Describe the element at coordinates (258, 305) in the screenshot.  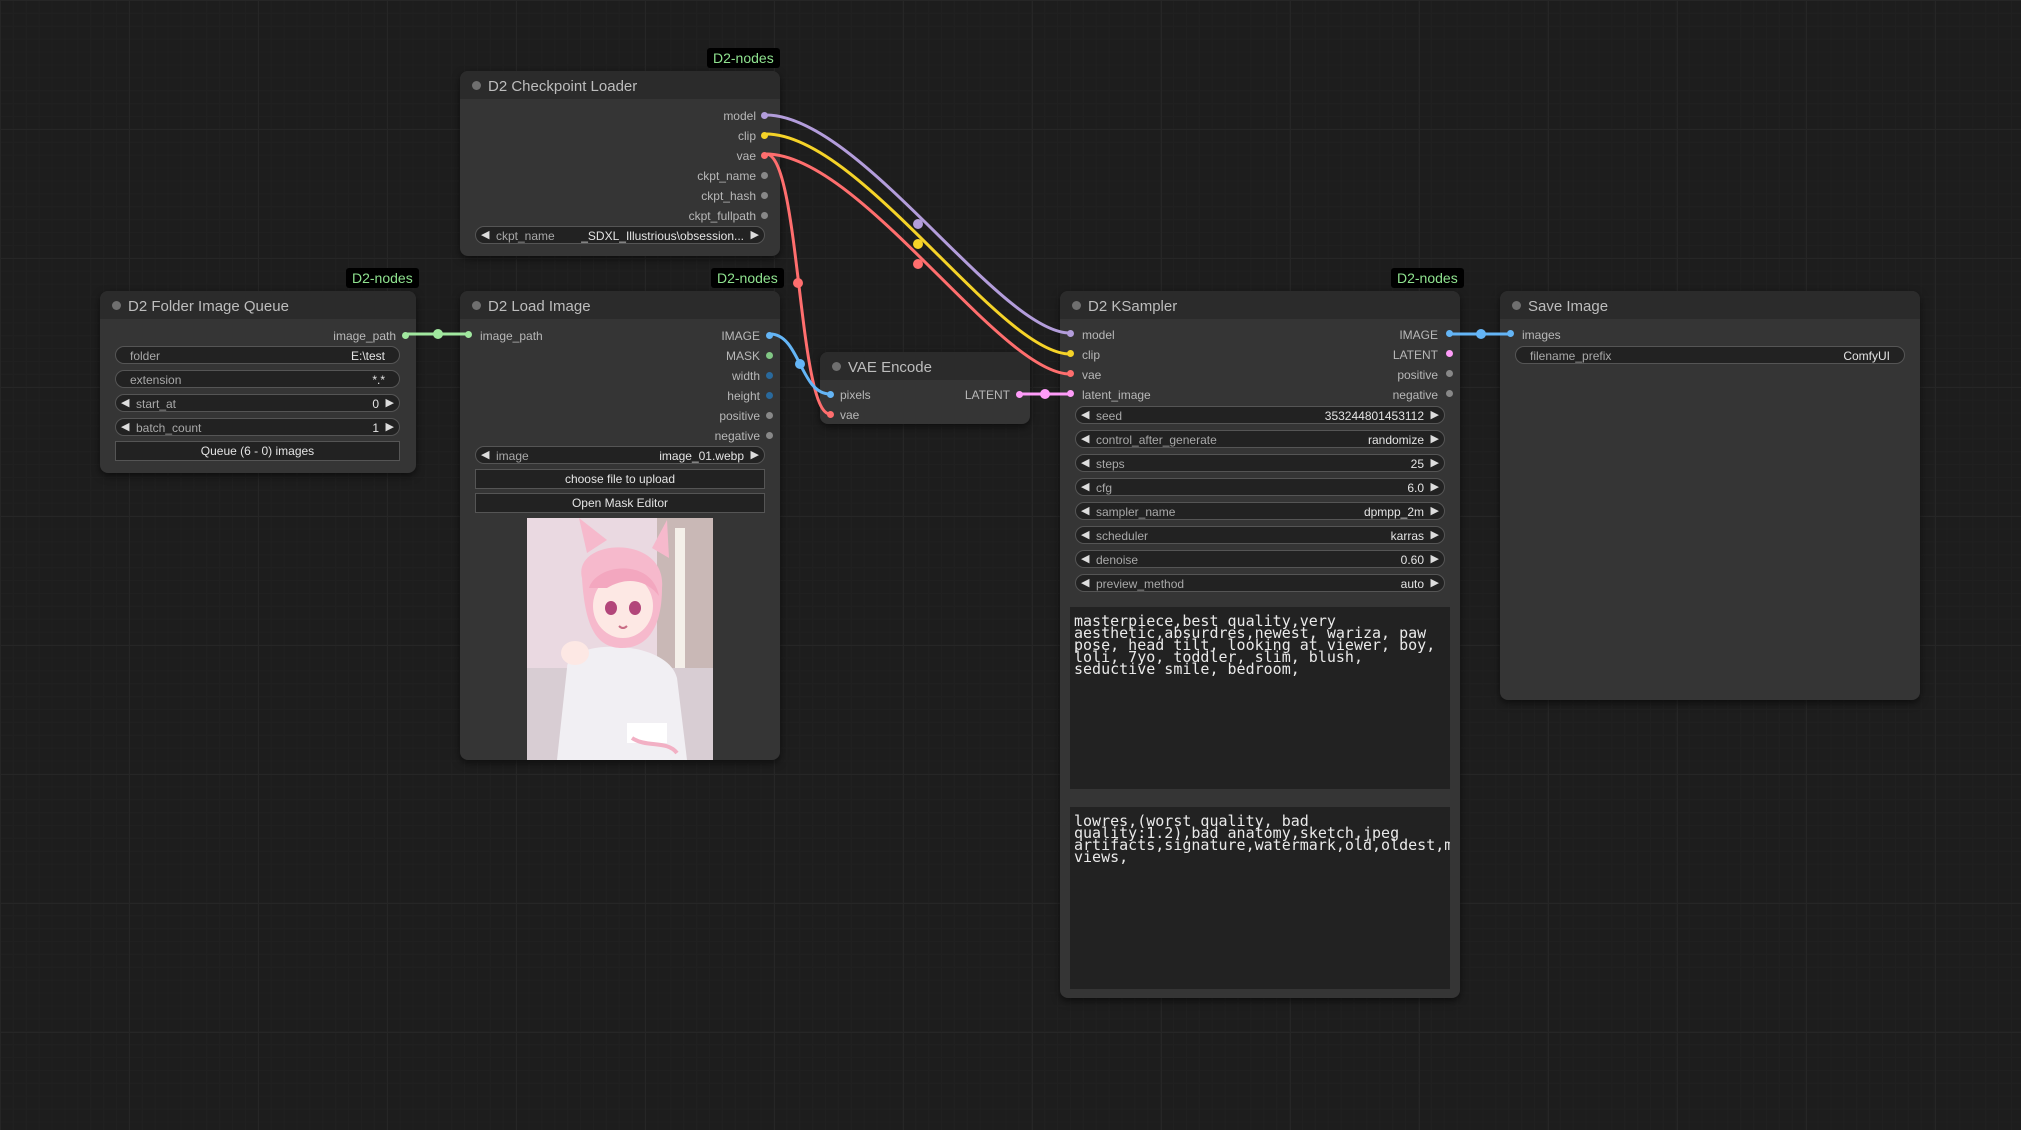
I see `node-title-bar: D2 Folder Image Queue` at that location.